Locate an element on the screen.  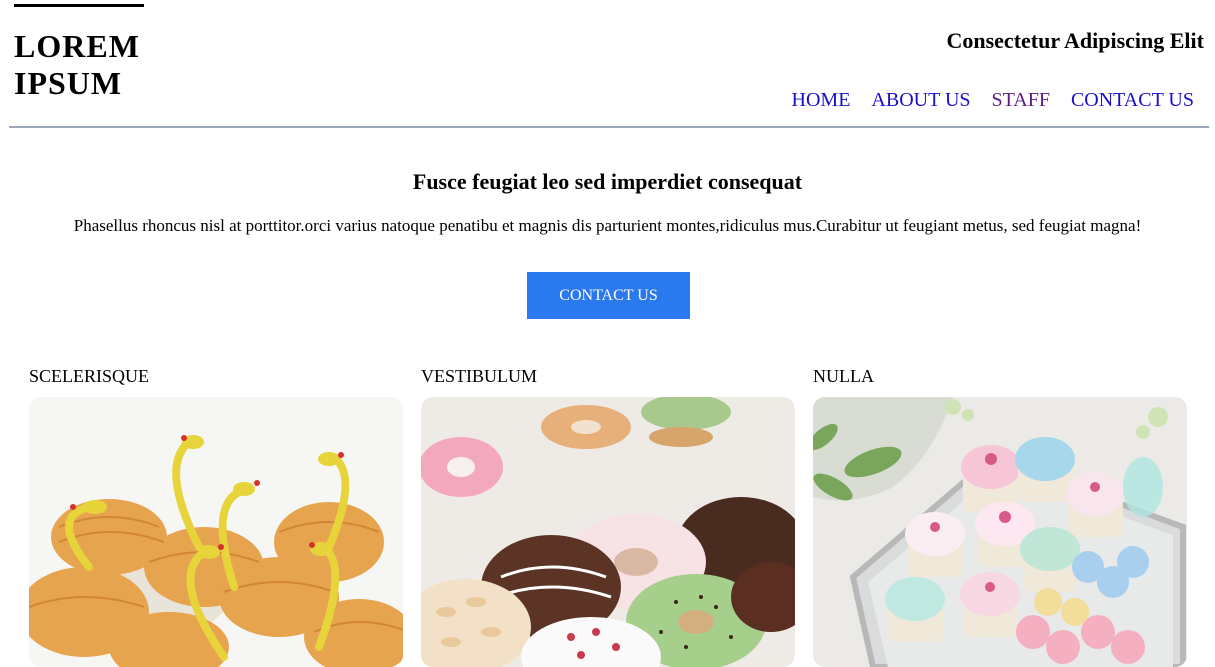
site-tagline: Consectetur Adipiscing Elit is located at coordinates (1075, 40).